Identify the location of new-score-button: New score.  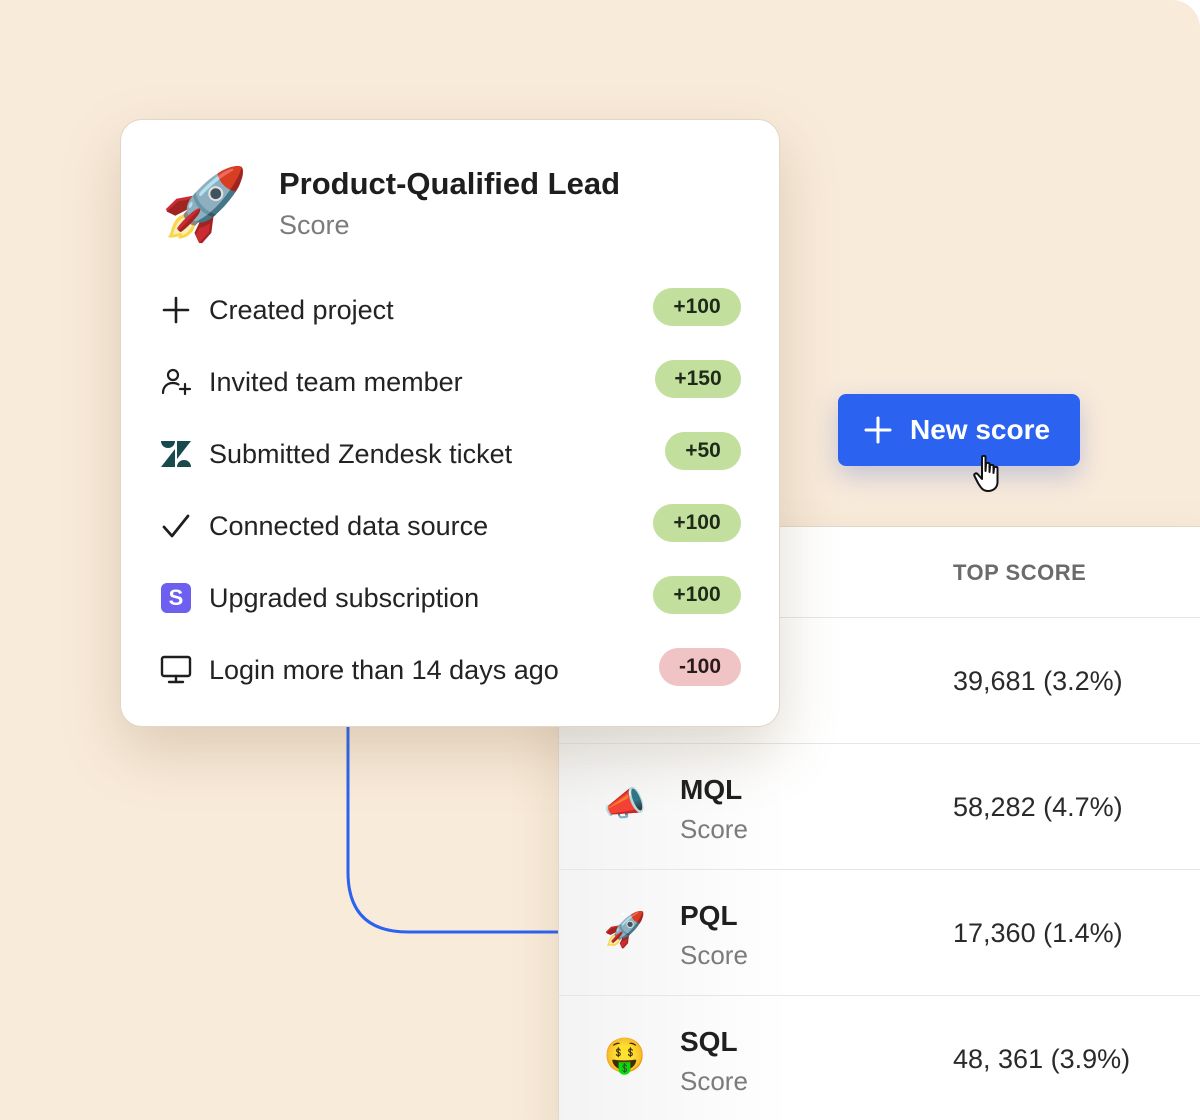
(959, 430).